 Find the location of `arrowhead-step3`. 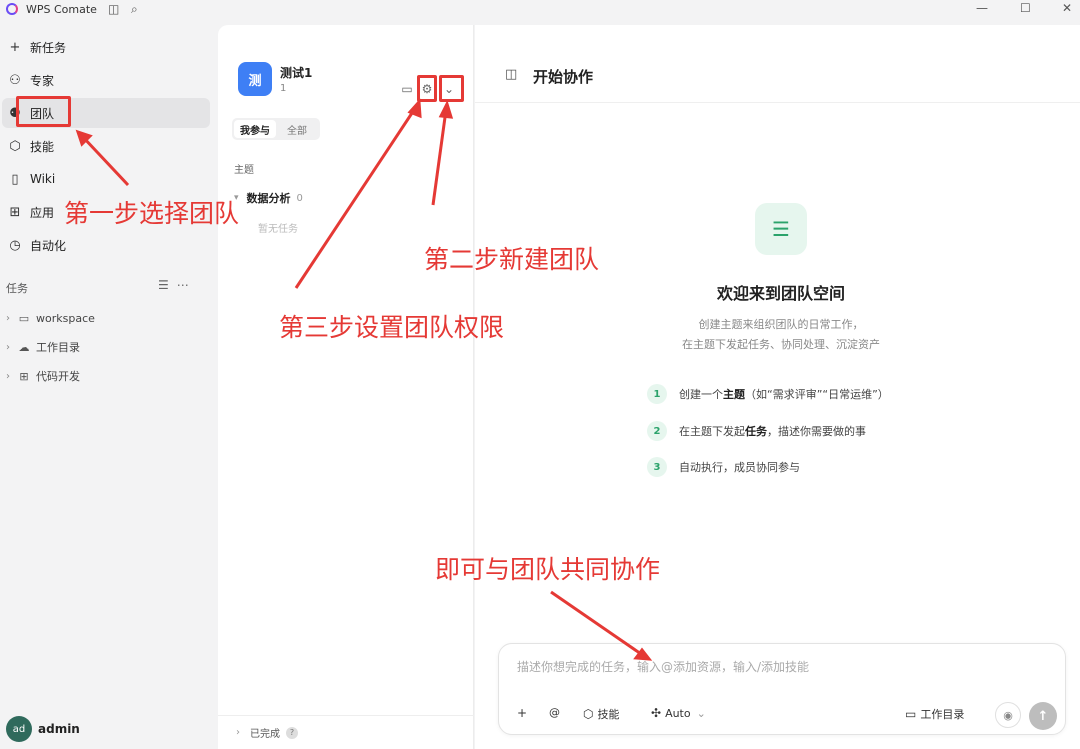

arrowhead-step3 is located at coordinates (414, 108).